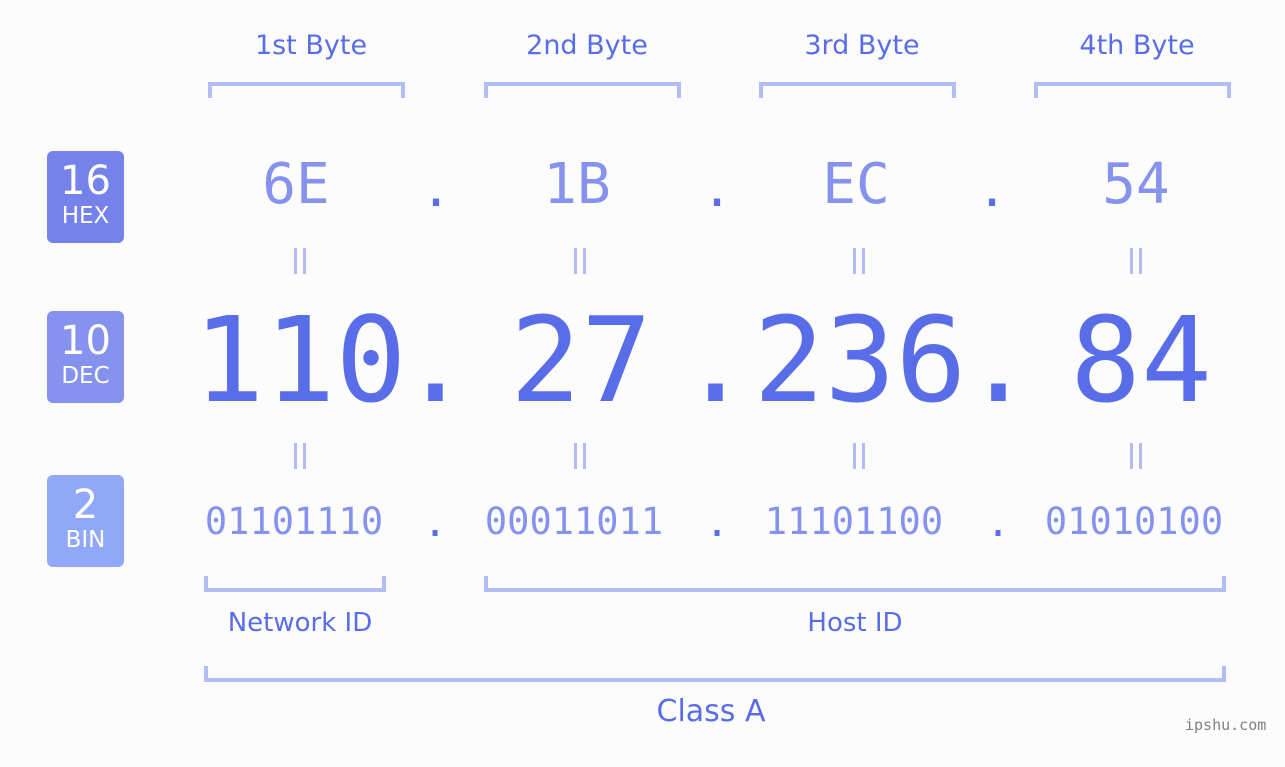 The width and height of the screenshot is (1285, 767). What do you see at coordinates (574, 521) in the screenshot?
I see `bin-value-2: 00011011` at bounding box center [574, 521].